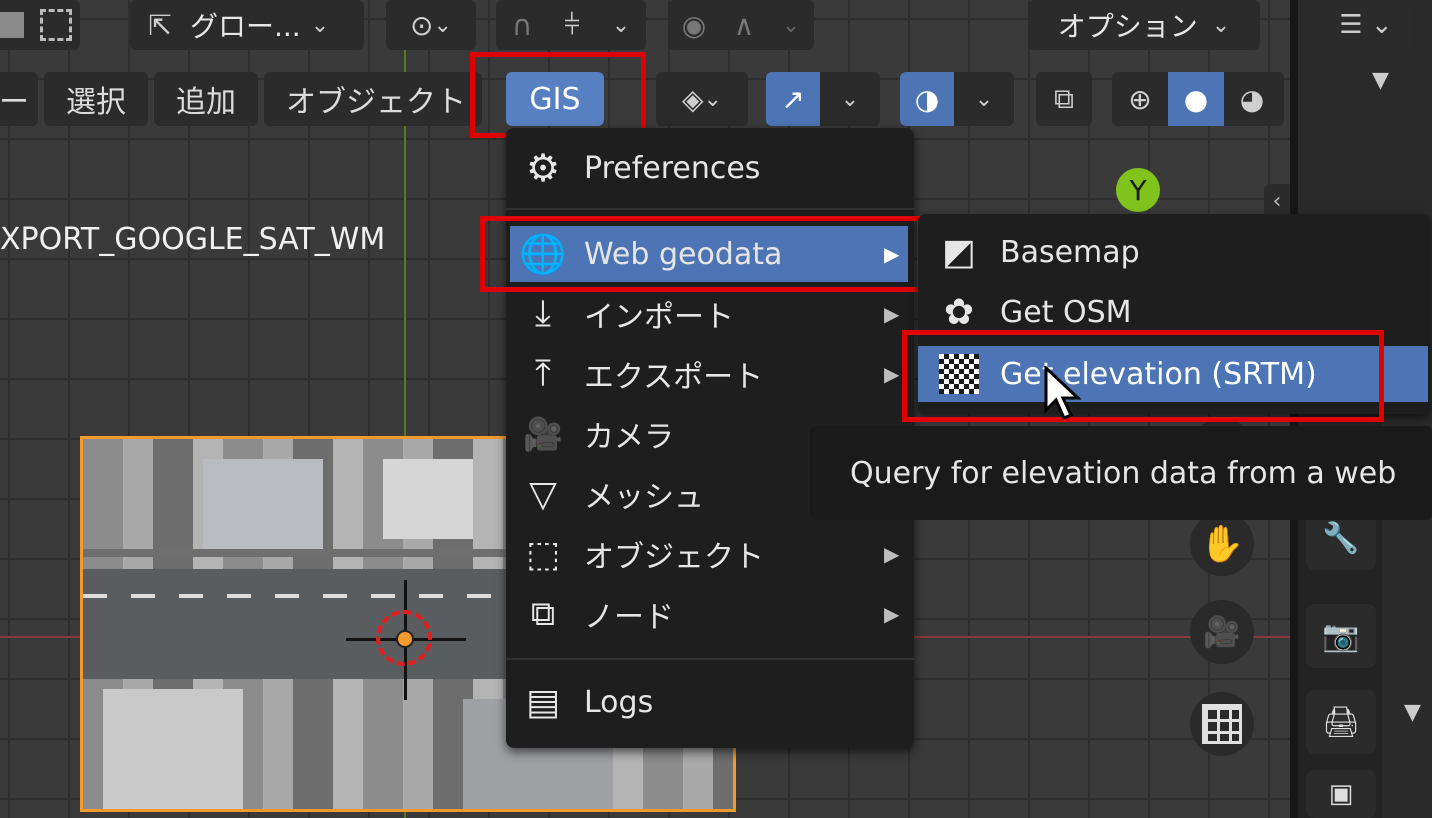  What do you see at coordinates (701, 254) in the screenshot?
I see `highlight-web-geodata` at bounding box center [701, 254].